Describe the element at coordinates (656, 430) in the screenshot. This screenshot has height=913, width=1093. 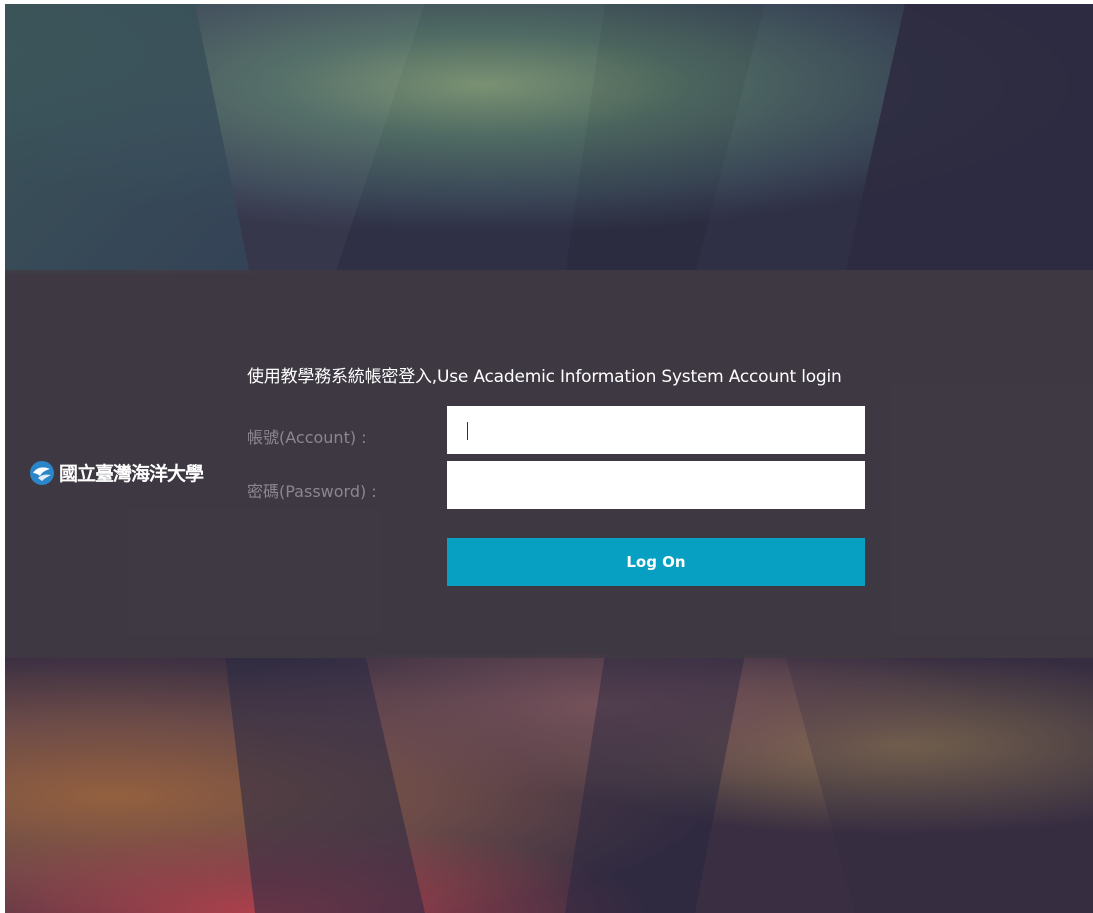
I see `account-input` at that location.